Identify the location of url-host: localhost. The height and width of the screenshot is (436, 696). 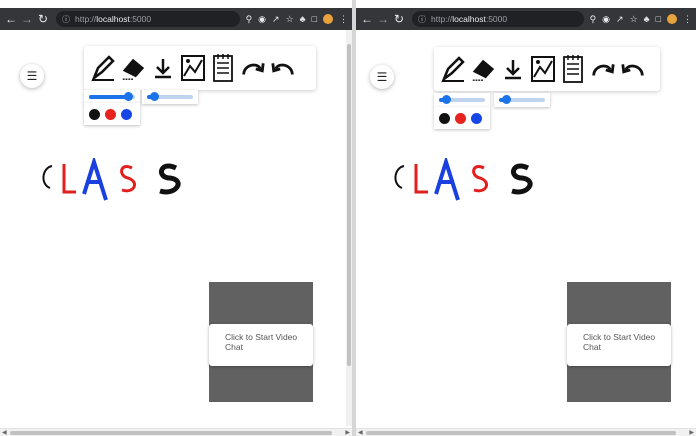
(469, 19).